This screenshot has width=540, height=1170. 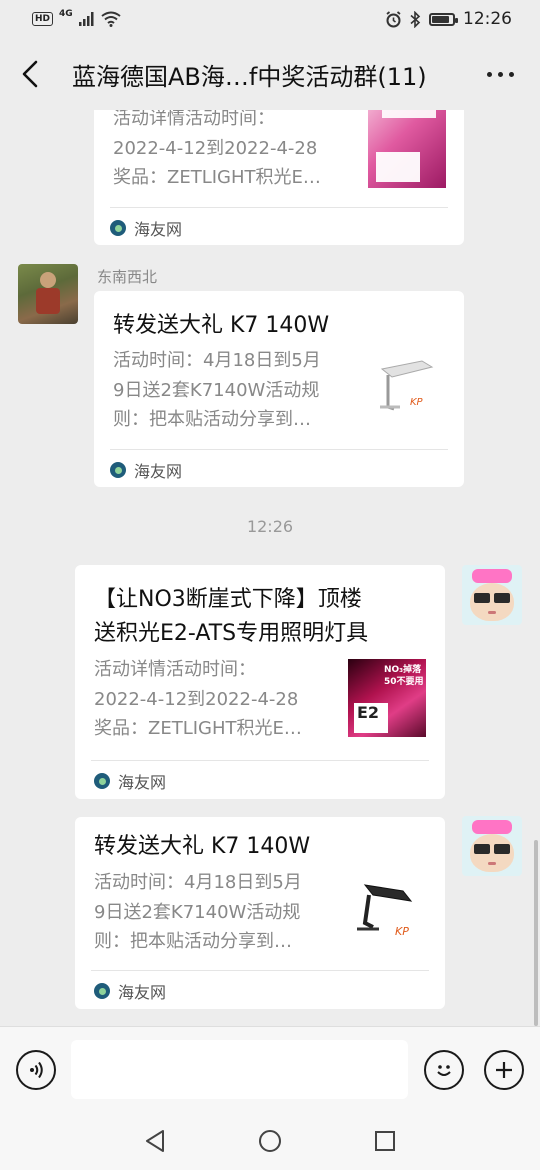 I want to click on status-bar: HD 4G 12:26, so click(x=270, y=19).